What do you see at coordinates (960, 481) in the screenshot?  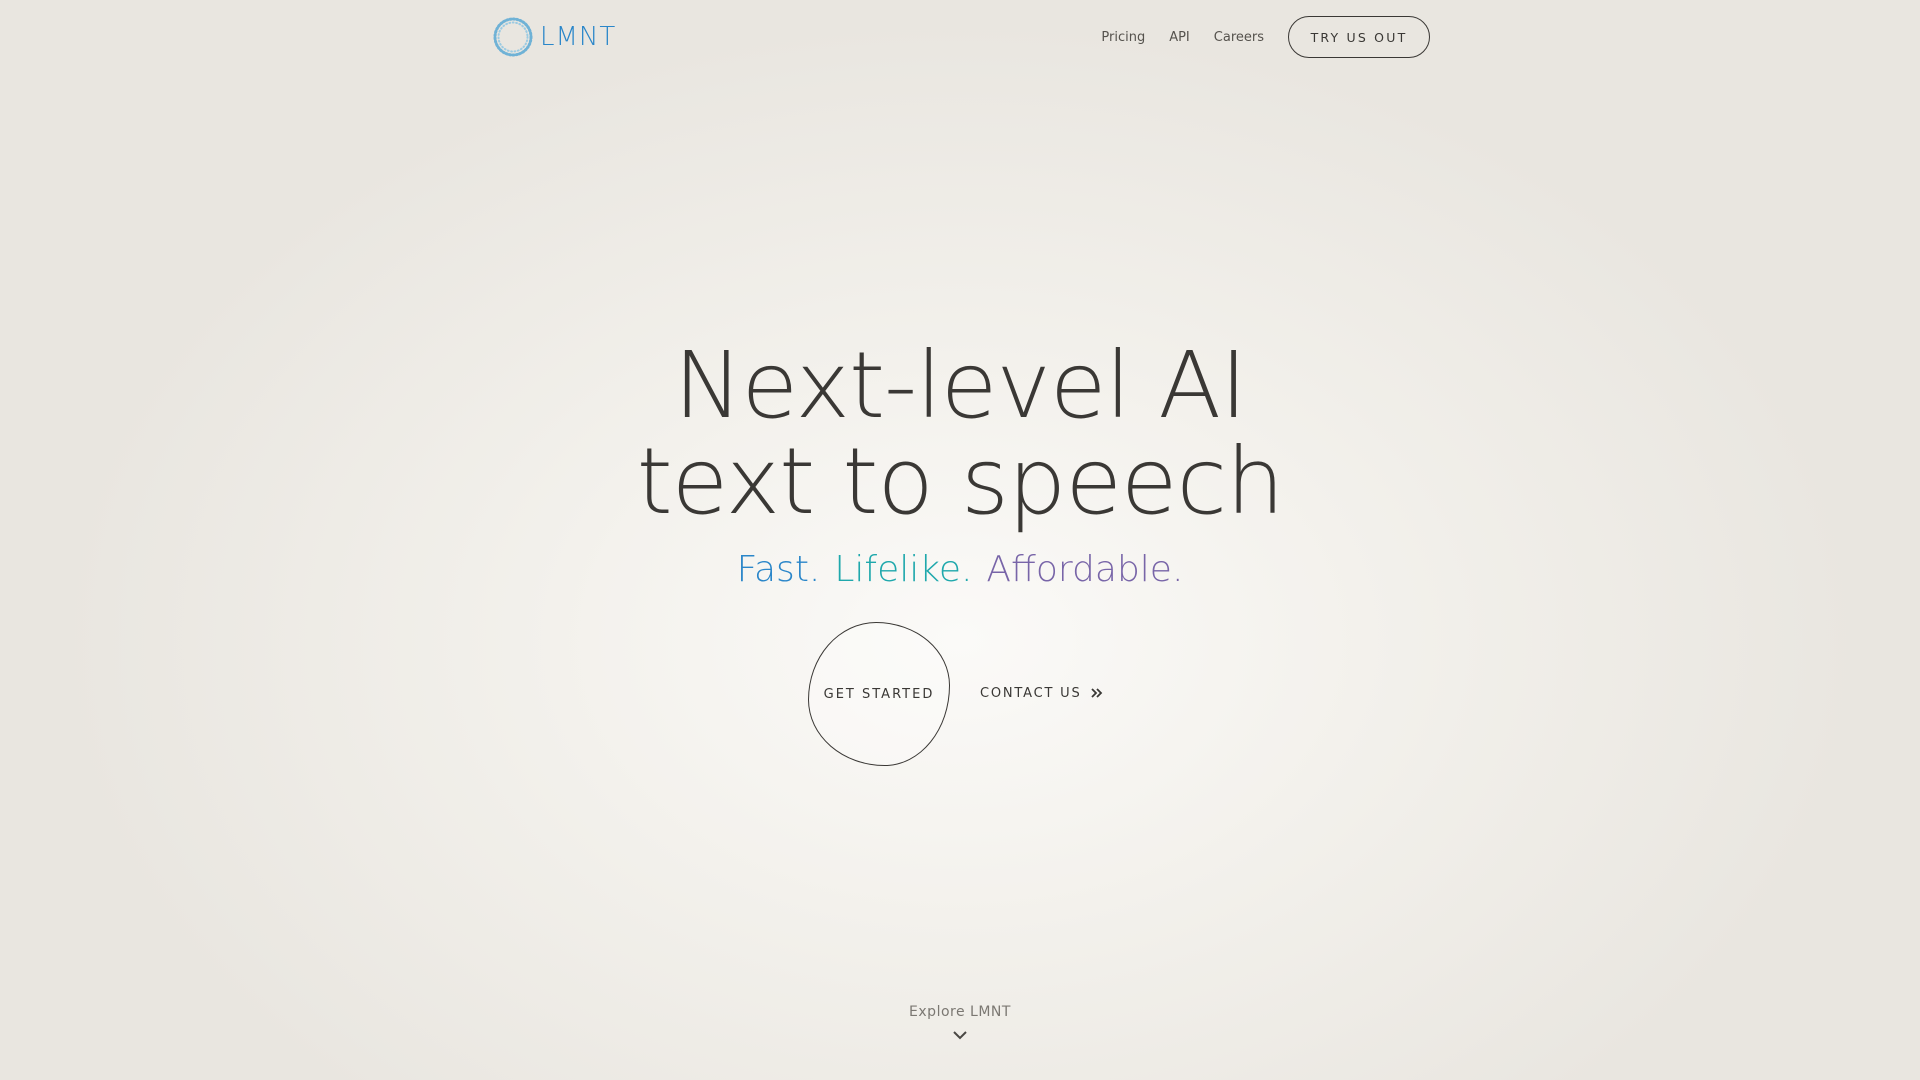 I see `hero-title-line-2: text to speech` at bounding box center [960, 481].